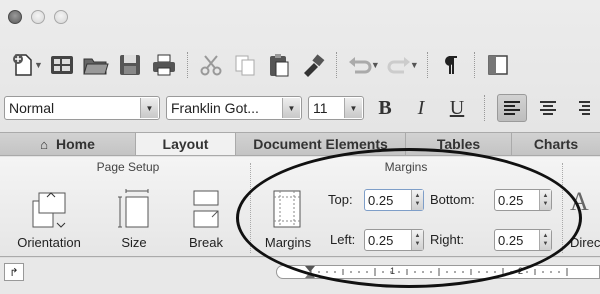 The height and width of the screenshot is (294, 600). I want to click on show-formatting-button, so click(451, 65).